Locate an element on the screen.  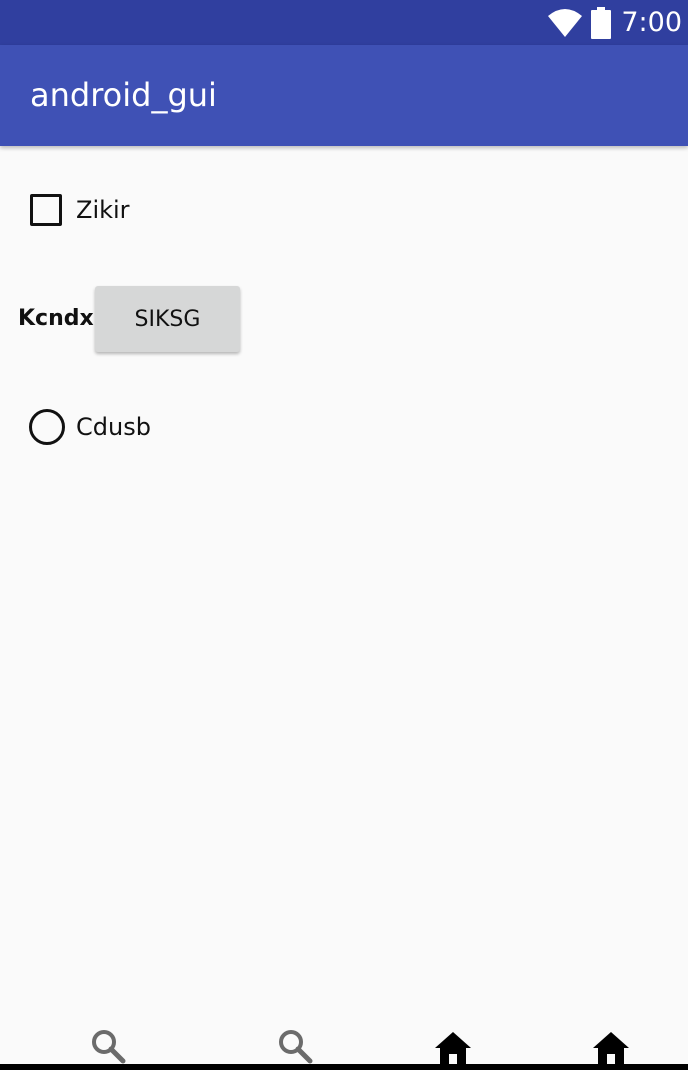
radio-circle is located at coordinates (47, 427).